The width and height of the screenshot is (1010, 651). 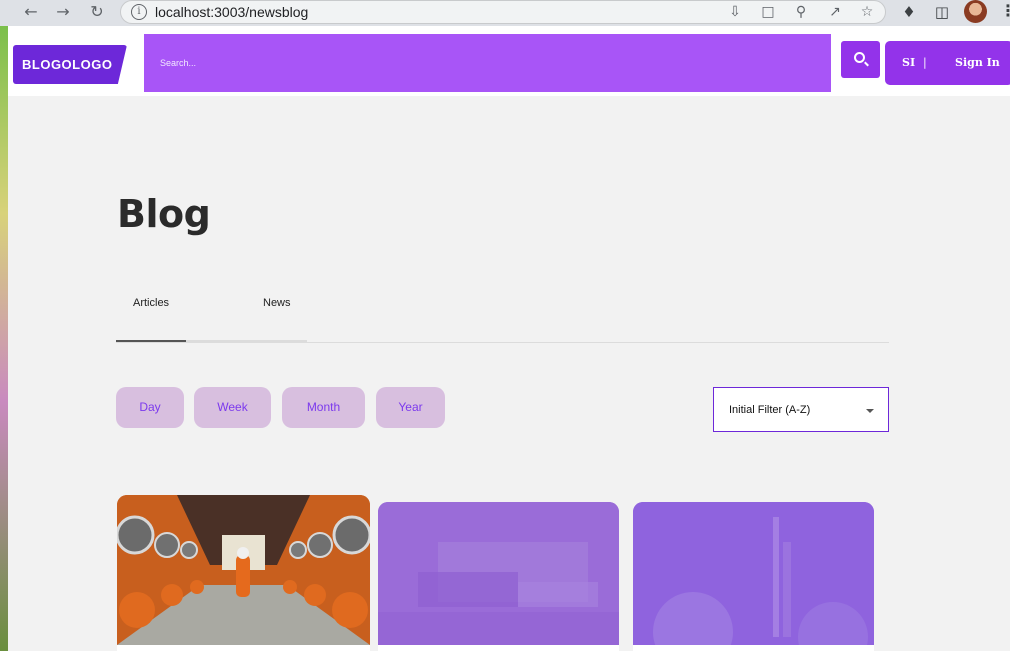 I want to click on card-image-facility, so click(x=498, y=576).